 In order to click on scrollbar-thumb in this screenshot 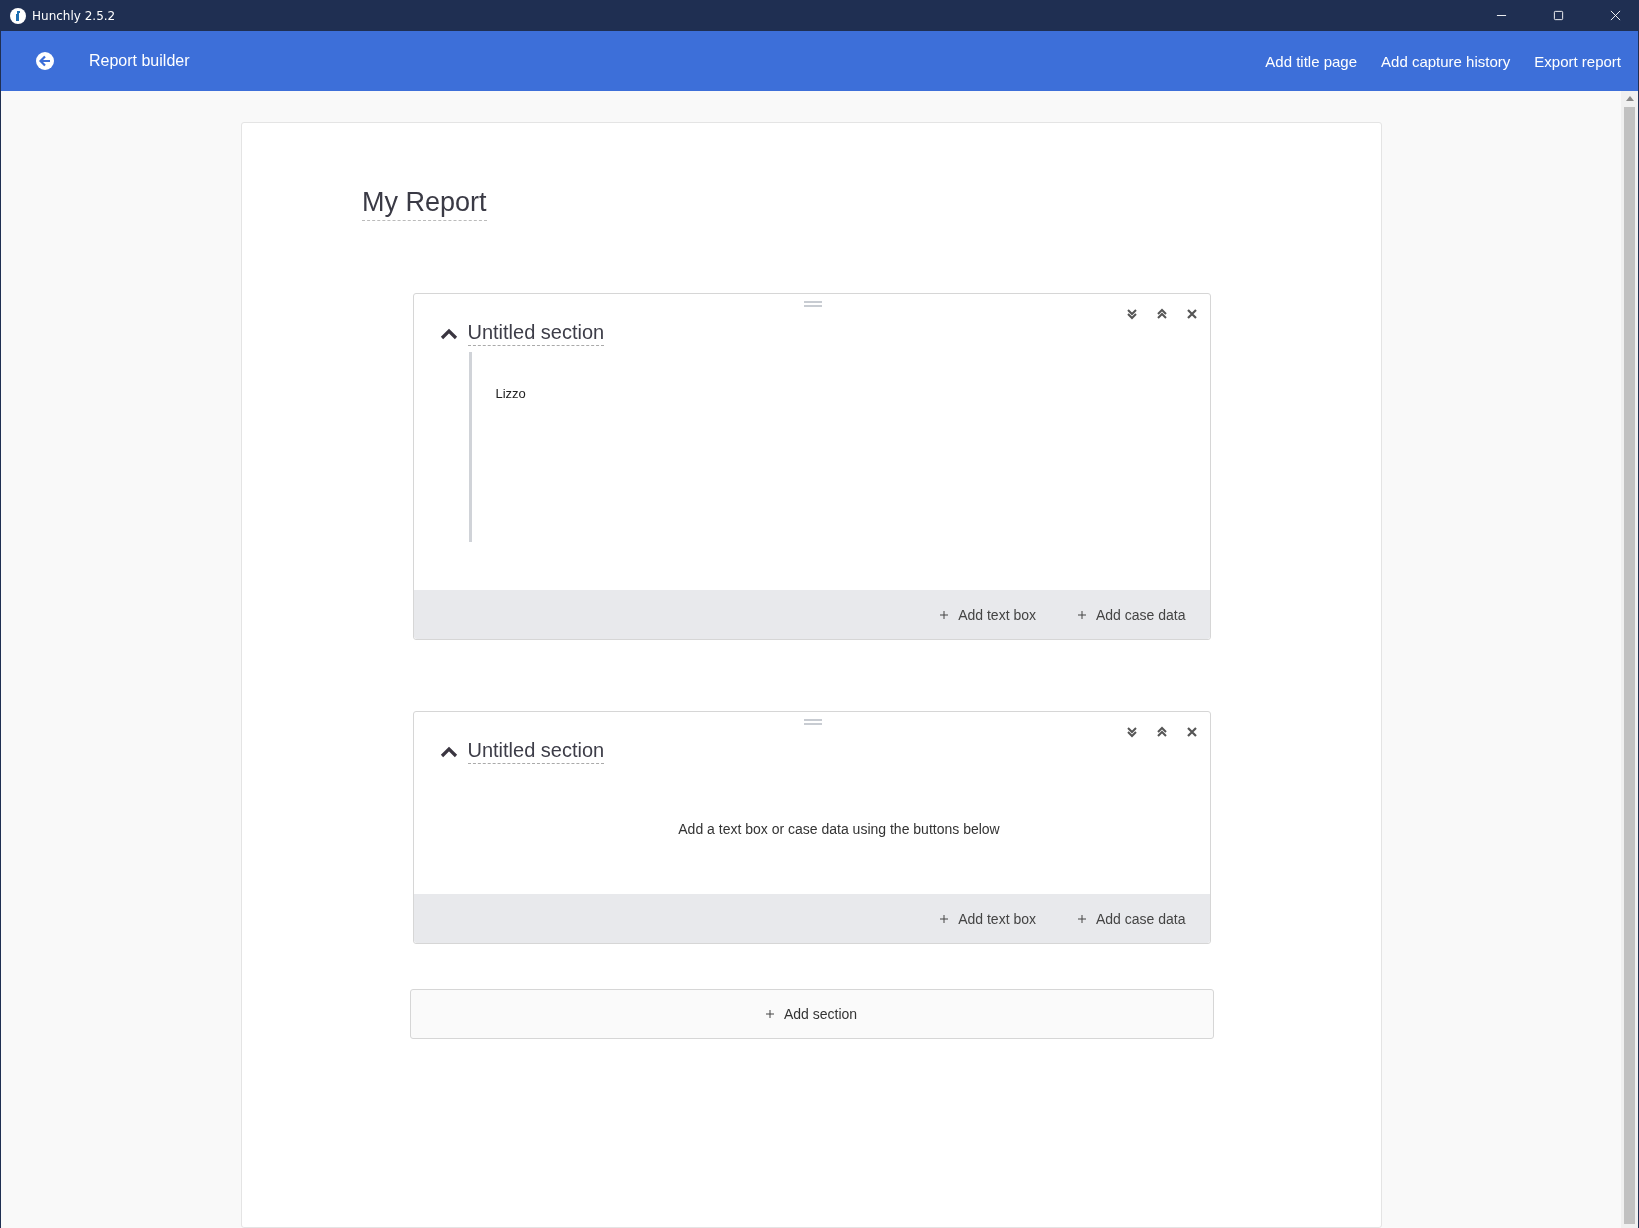, I will do `click(1629, 665)`.